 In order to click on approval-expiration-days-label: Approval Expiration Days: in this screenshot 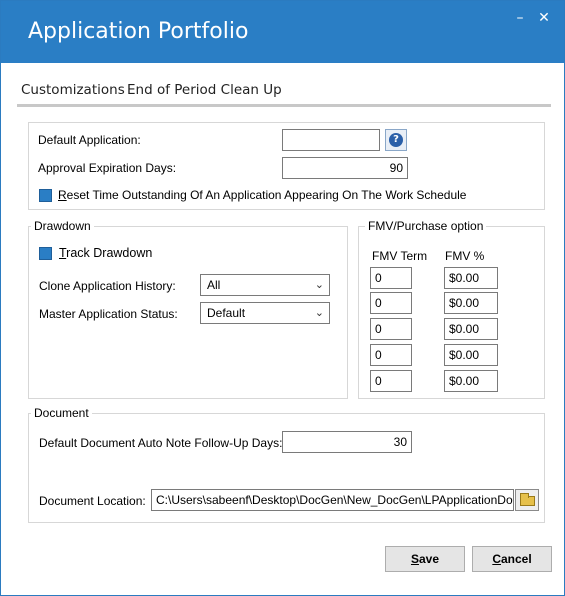, I will do `click(107, 168)`.